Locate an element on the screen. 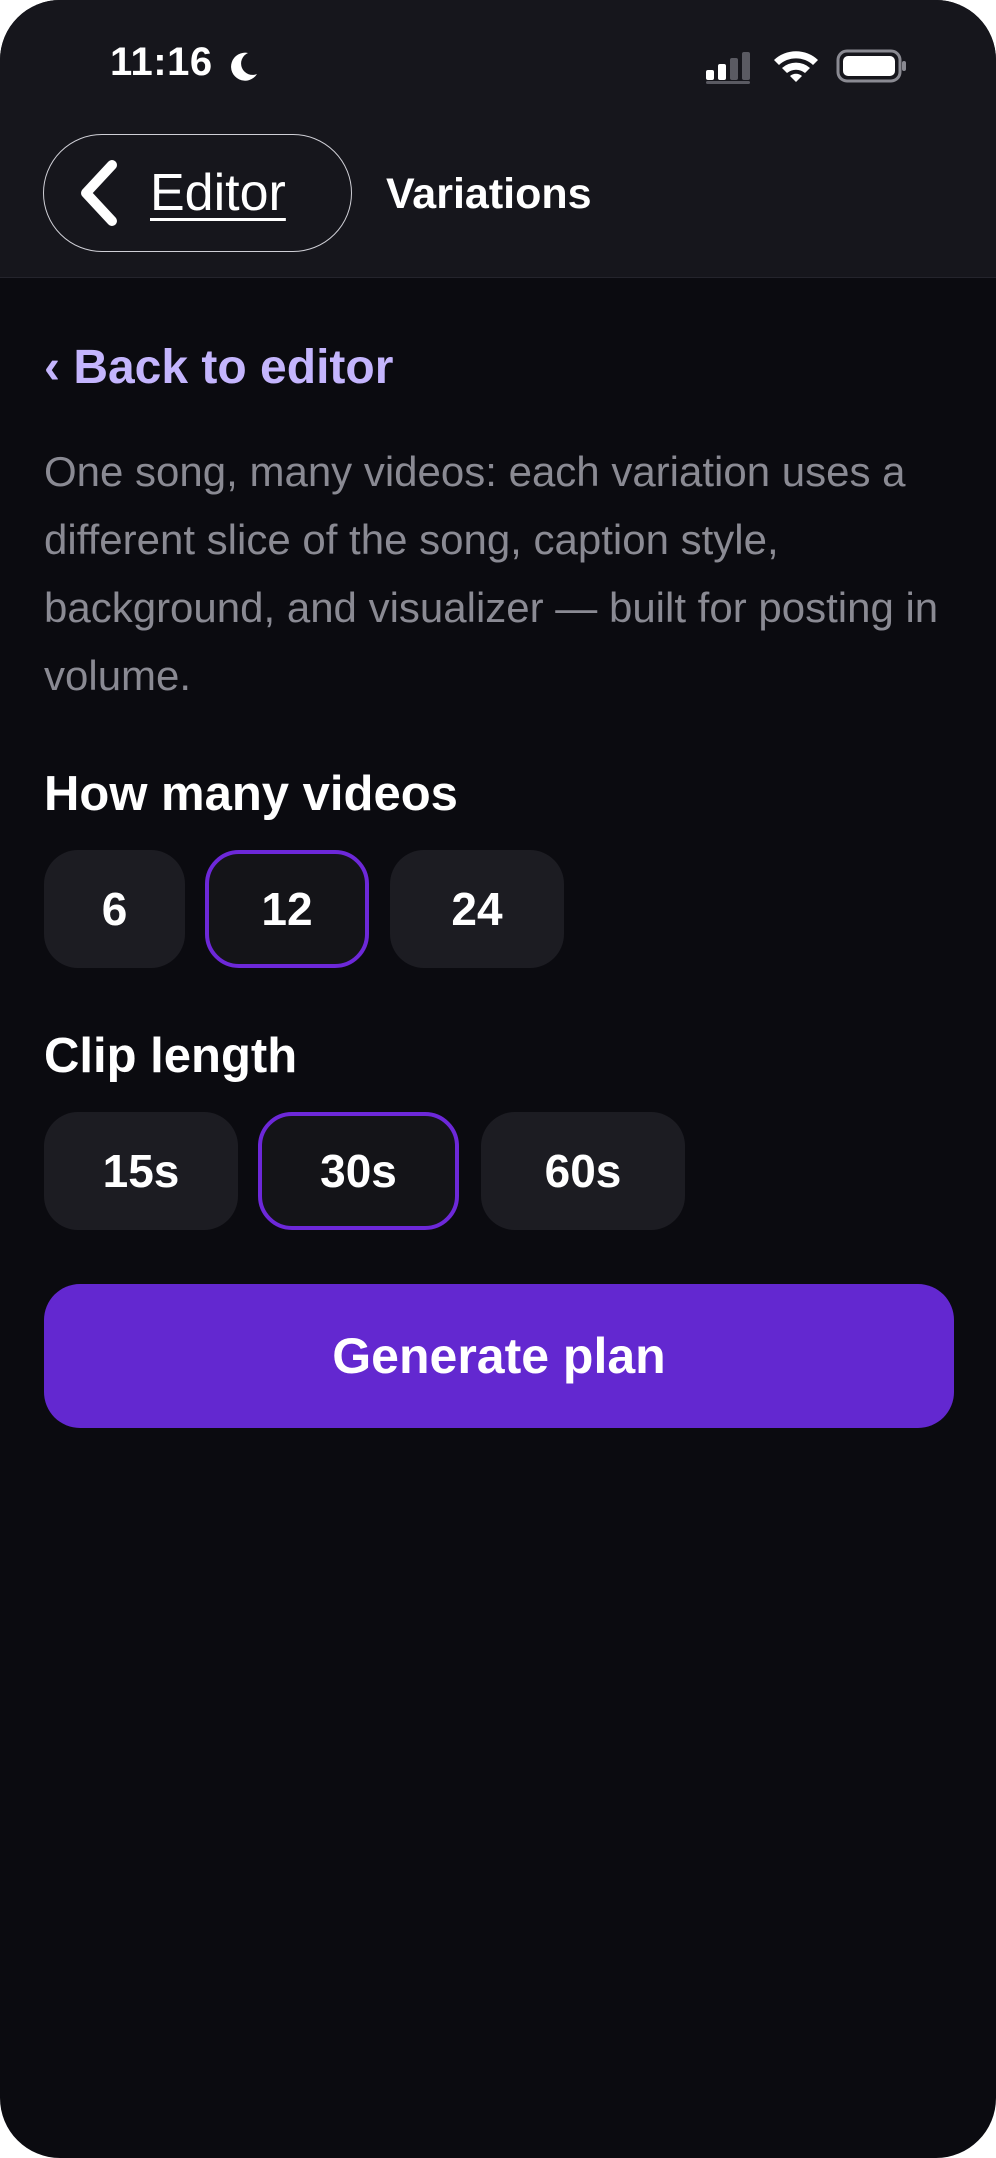 The height and width of the screenshot is (2158, 996). status-time: 11:16 is located at coordinates (161, 62).